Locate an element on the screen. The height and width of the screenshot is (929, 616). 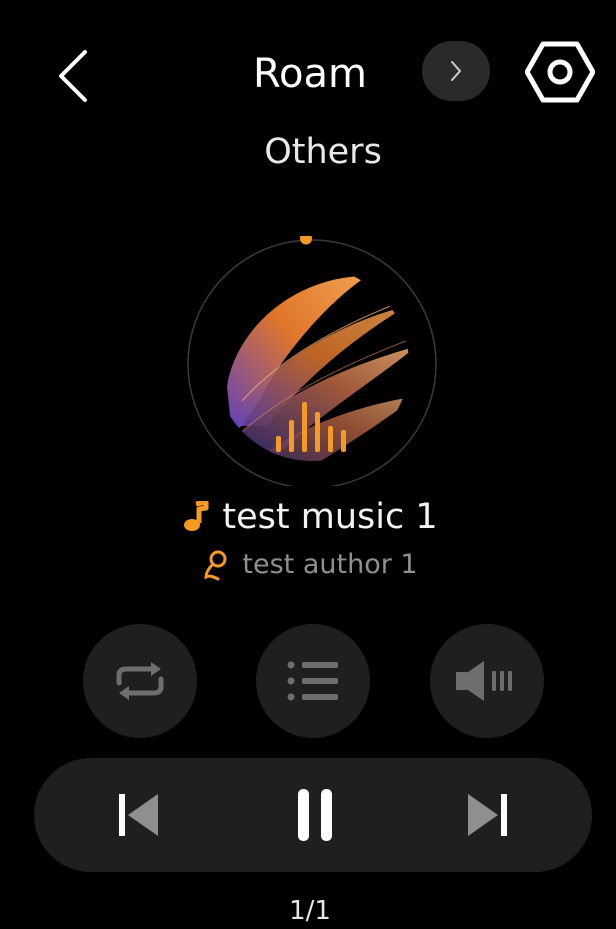
track-author: test author 1 is located at coordinates (330, 564).